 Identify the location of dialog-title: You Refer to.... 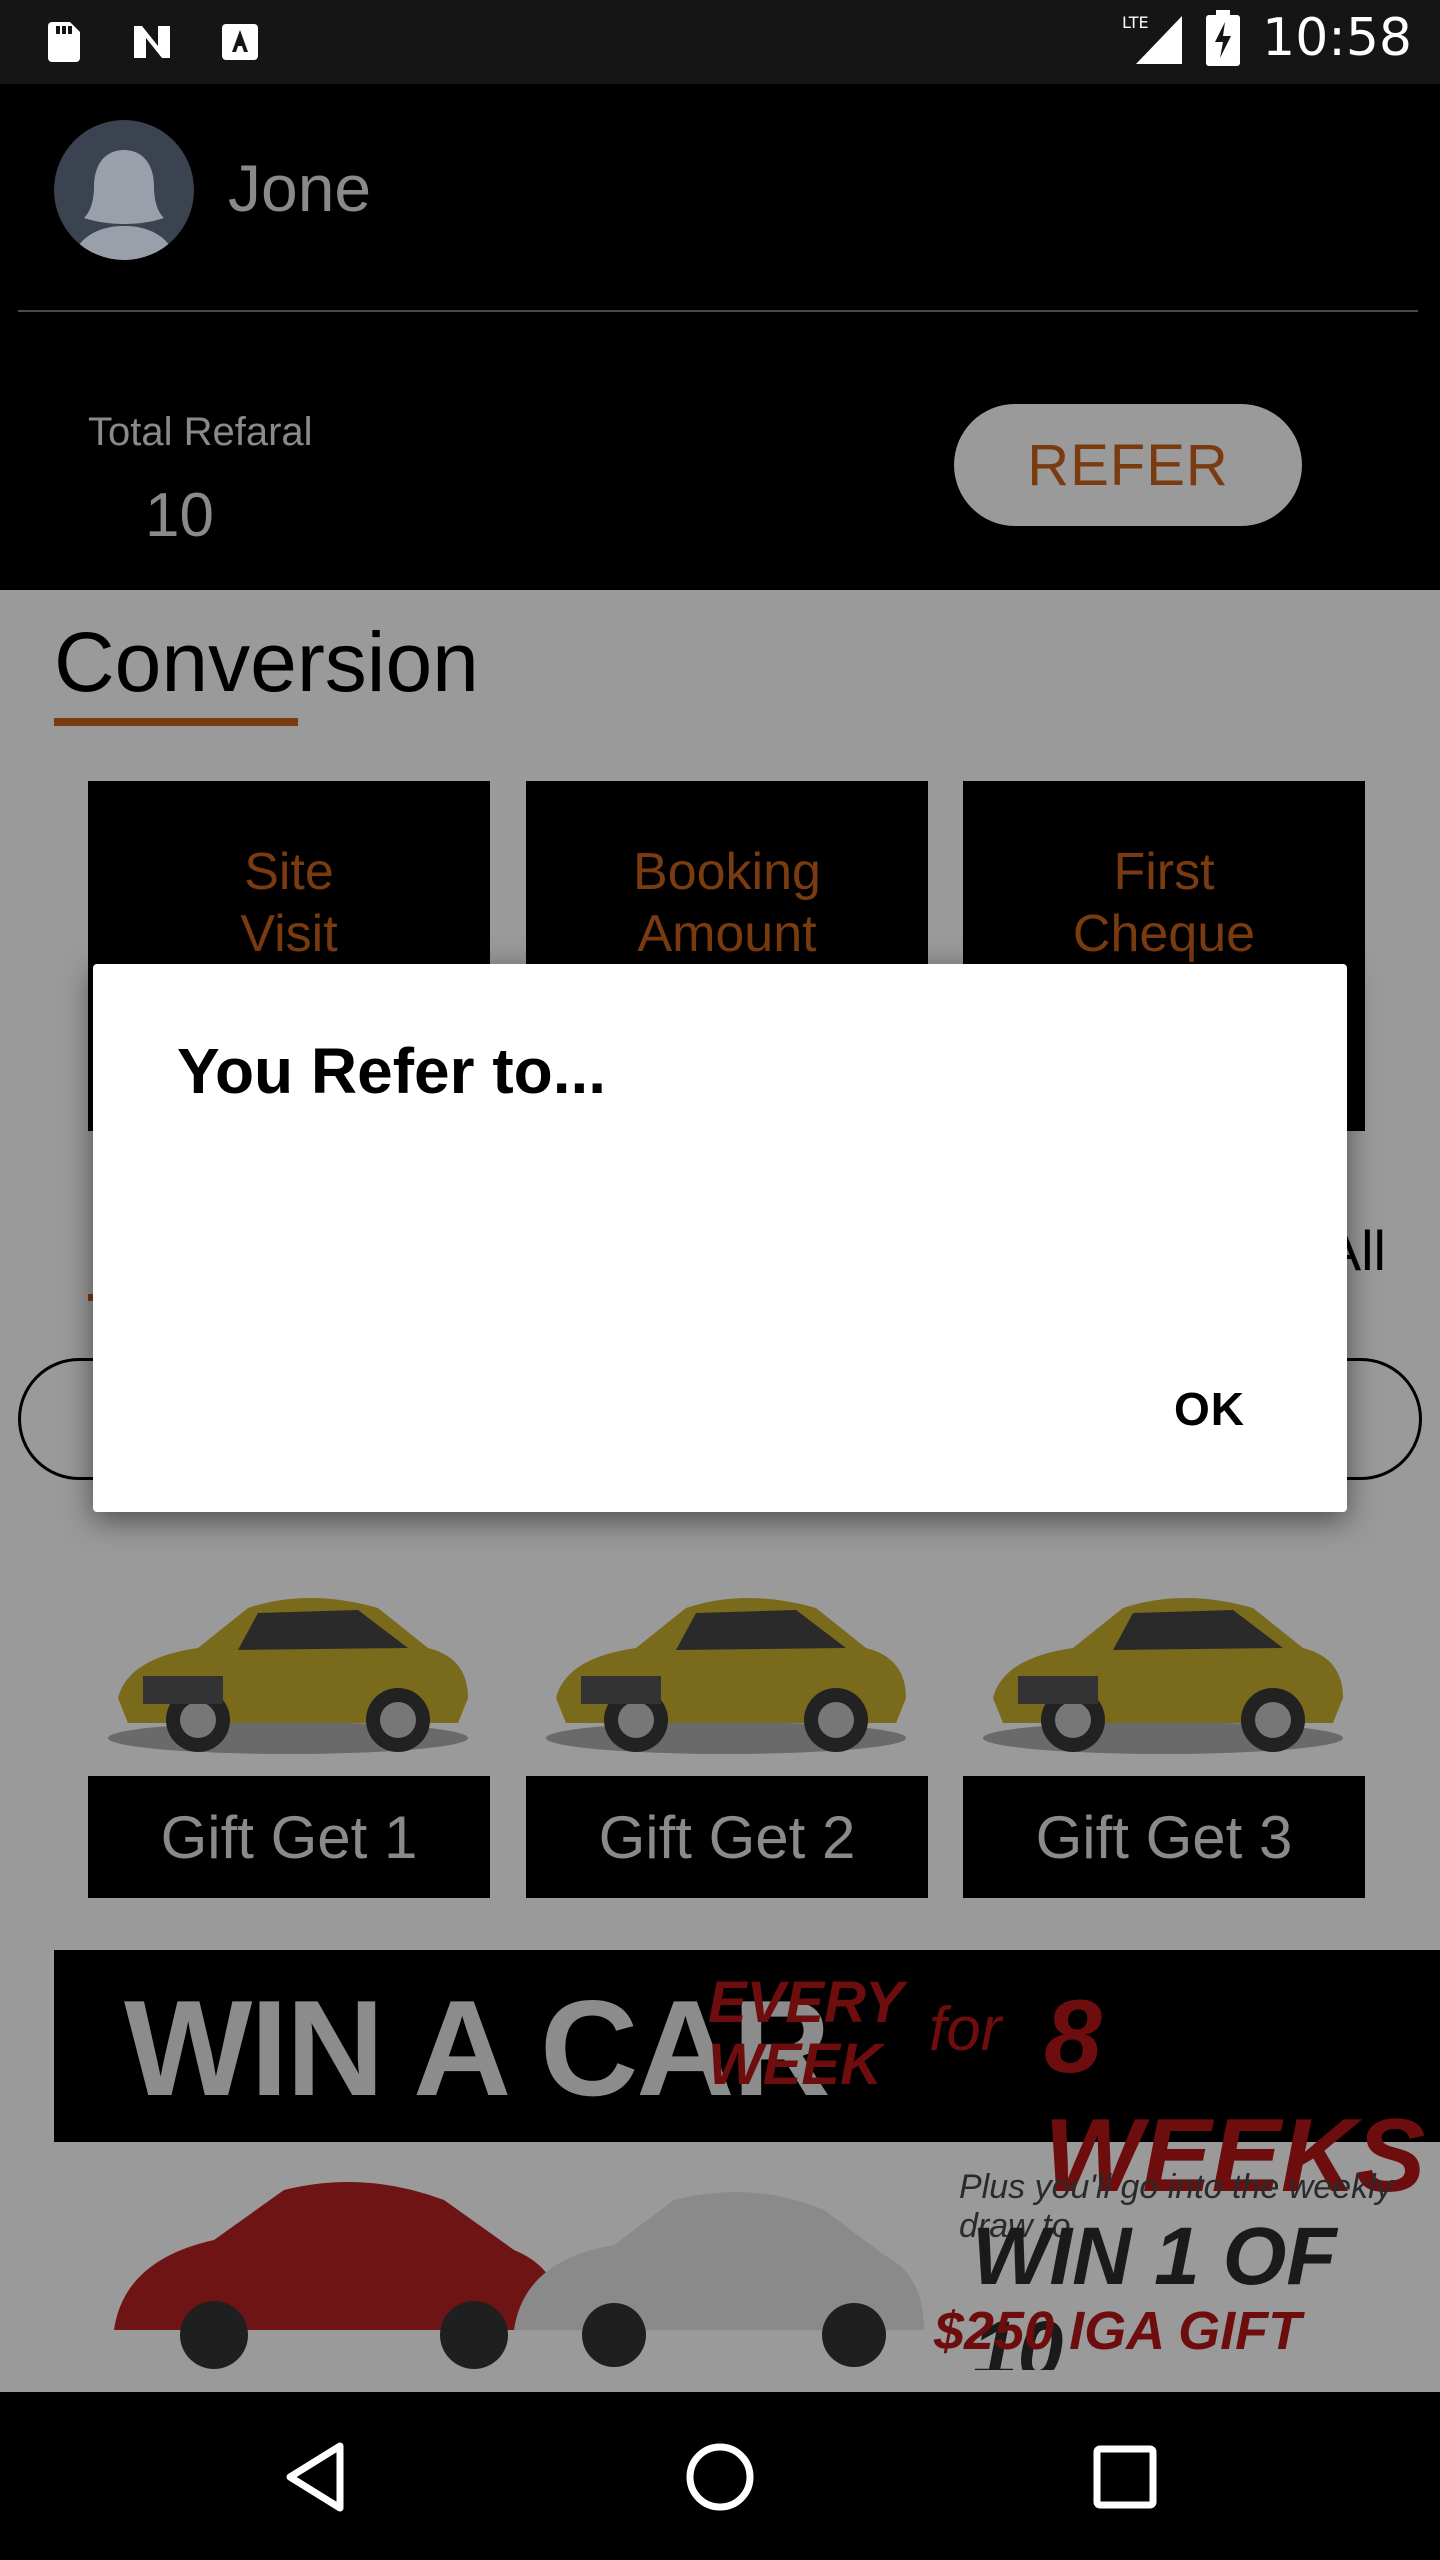
(392, 1071).